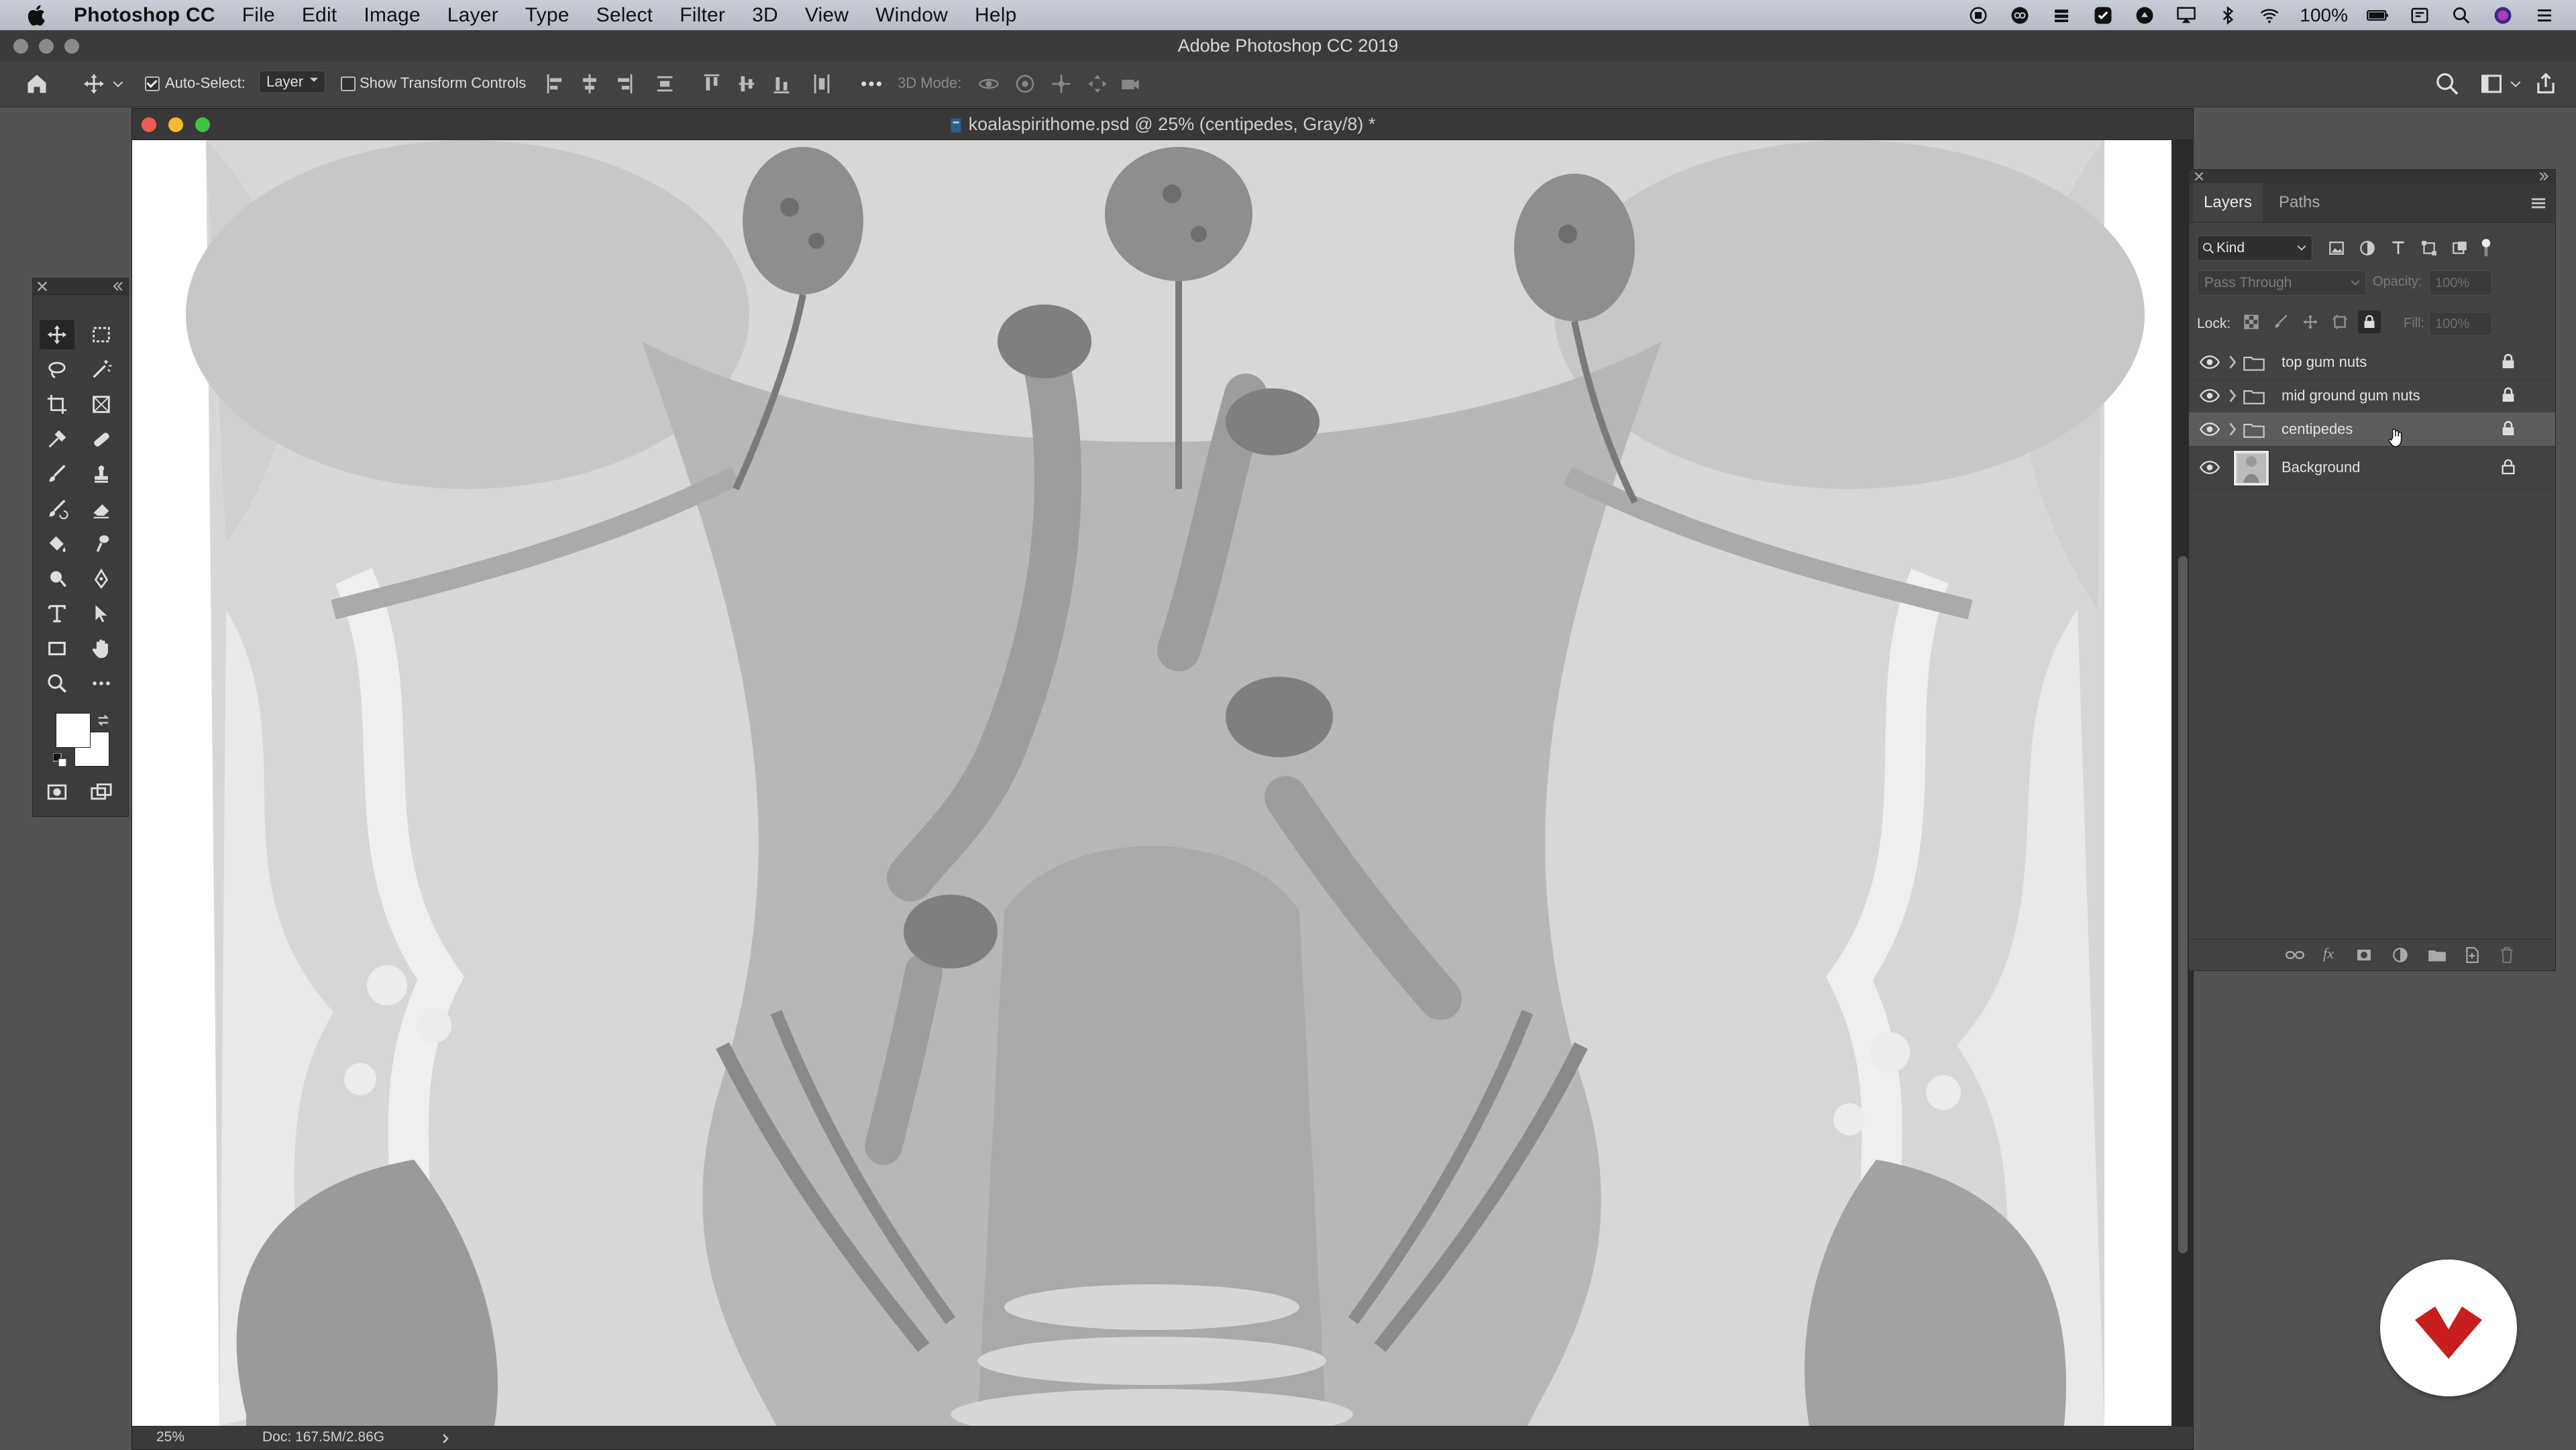  What do you see at coordinates (292, 81) in the screenshot?
I see `auto-select-dropdown: Layer` at bounding box center [292, 81].